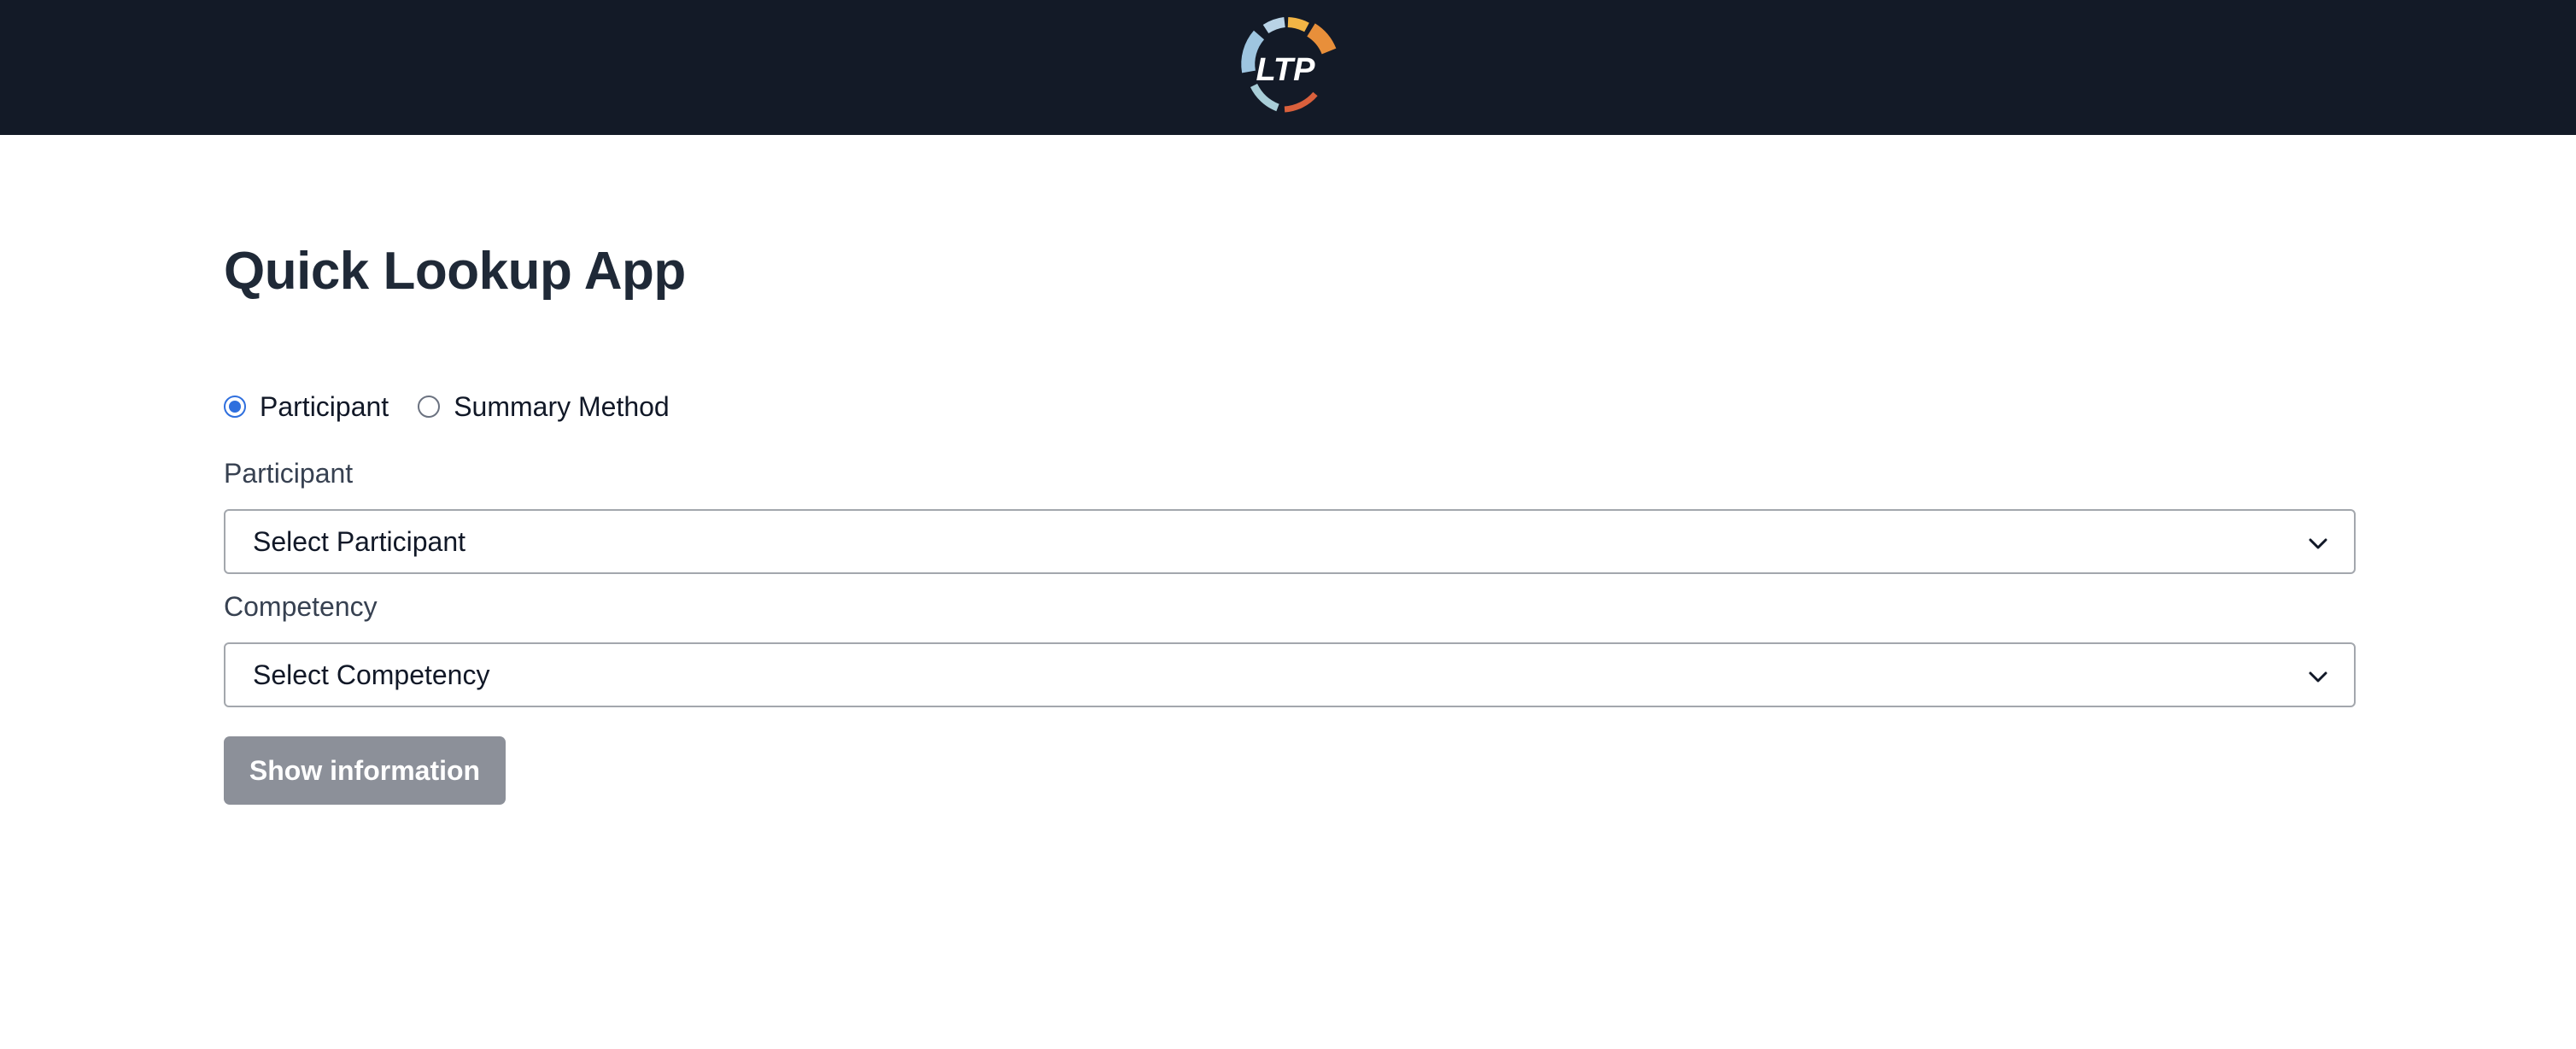 The image size is (2576, 1049). What do you see at coordinates (455, 271) in the screenshot?
I see `page-title: Quick Lookup App` at bounding box center [455, 271].